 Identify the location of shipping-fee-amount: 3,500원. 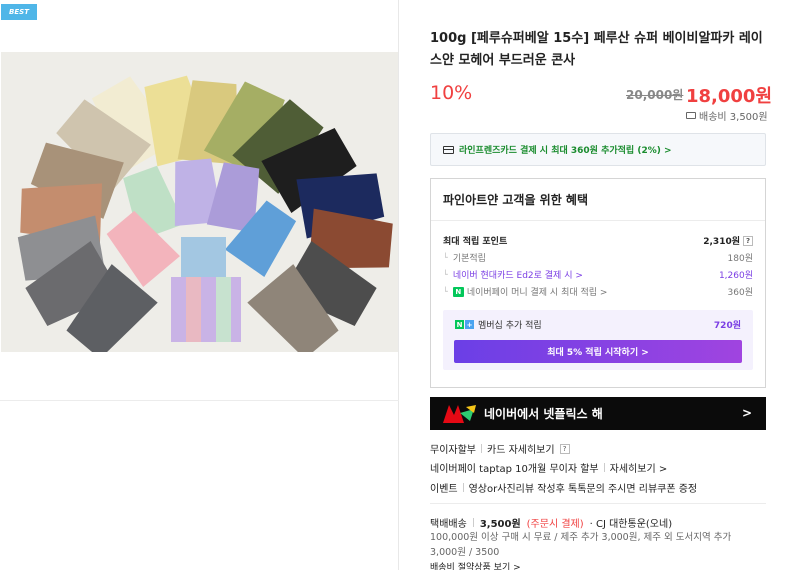
(500, 524).